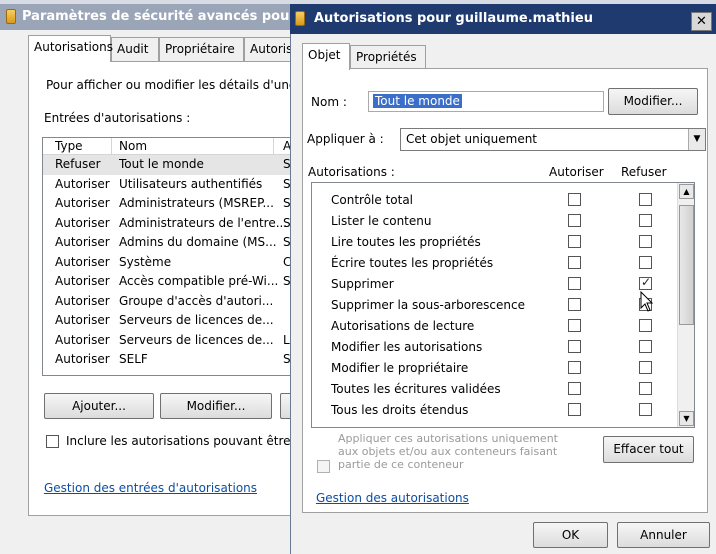 The width and height of the screenshot is (716, 554). I want to click on table-row: Autoriser Utilisateurs authentifiés S, so click(181, 185).